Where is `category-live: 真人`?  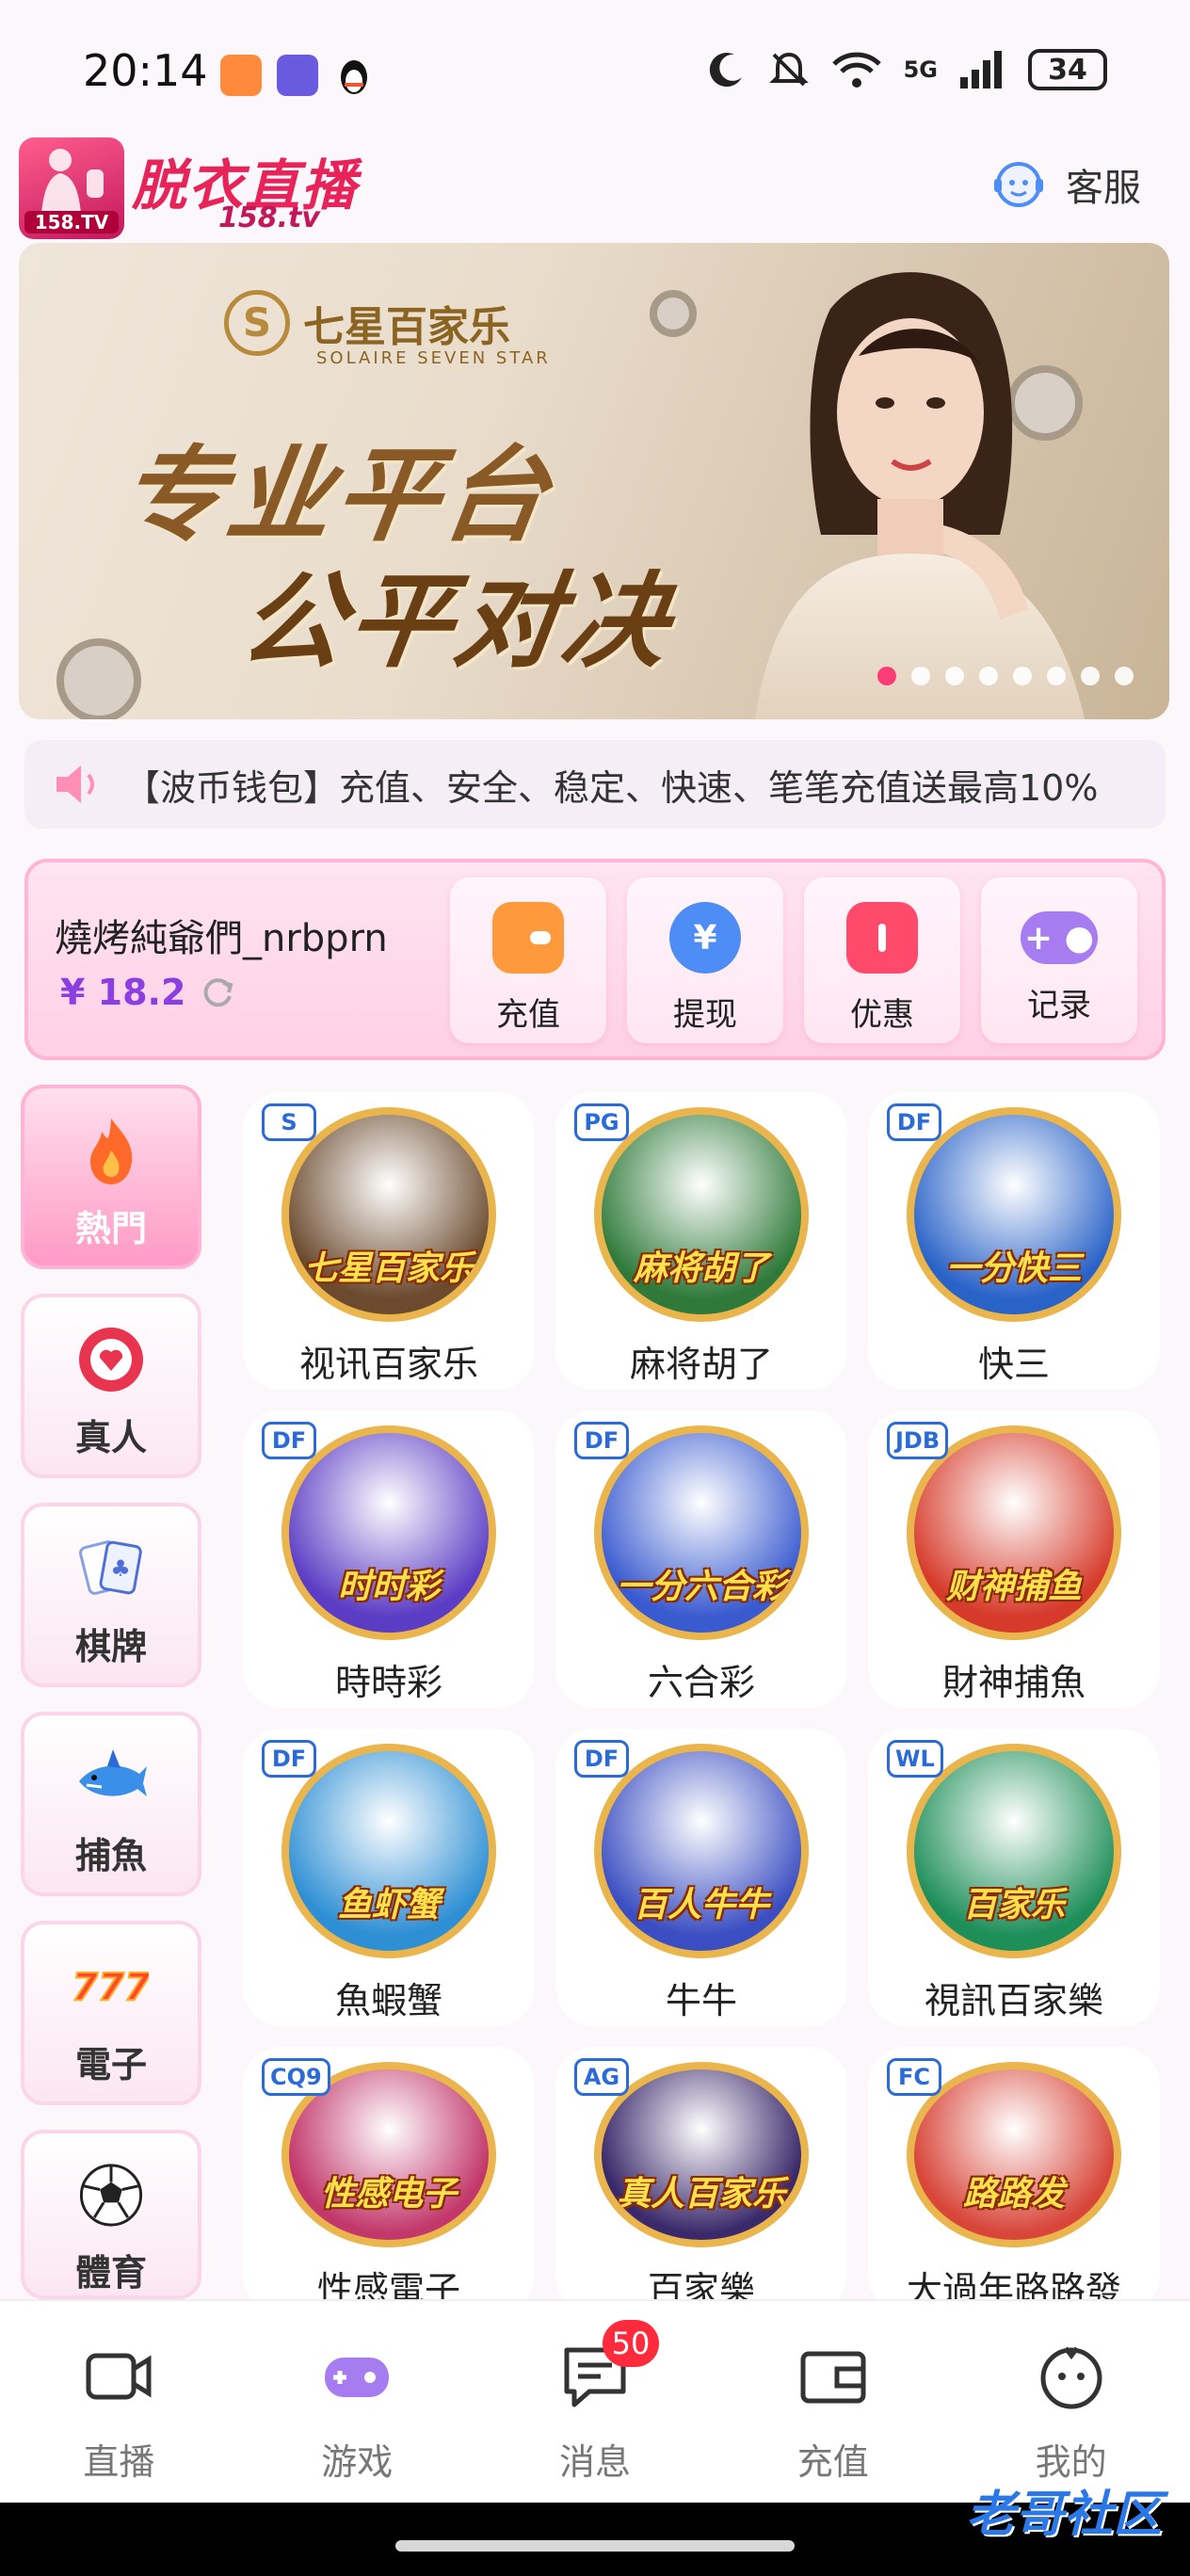
category-live: 真人 is located at coordinates (111, 1386).